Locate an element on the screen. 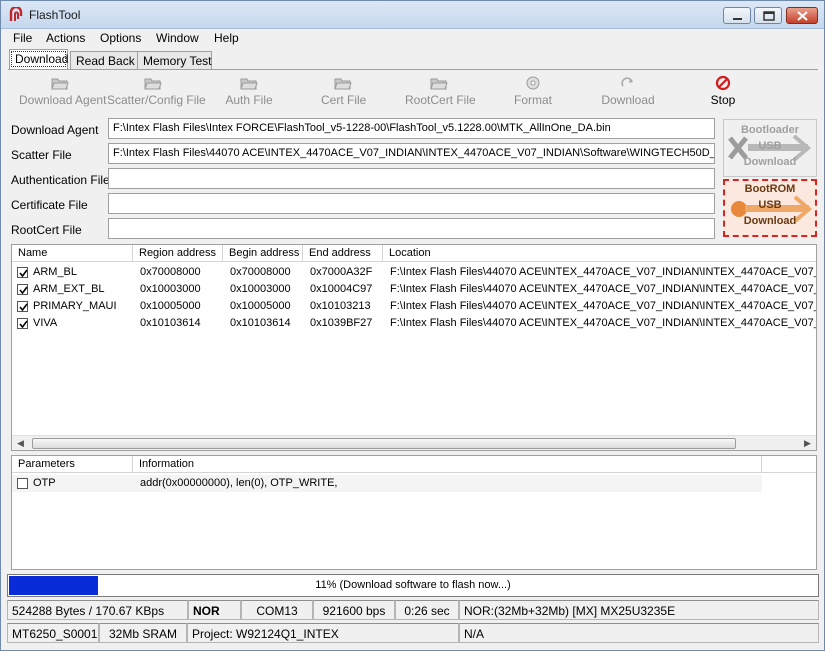 The image size is (825, 651). cell-region: 0x70008000 is located at coordinates (170, 272).